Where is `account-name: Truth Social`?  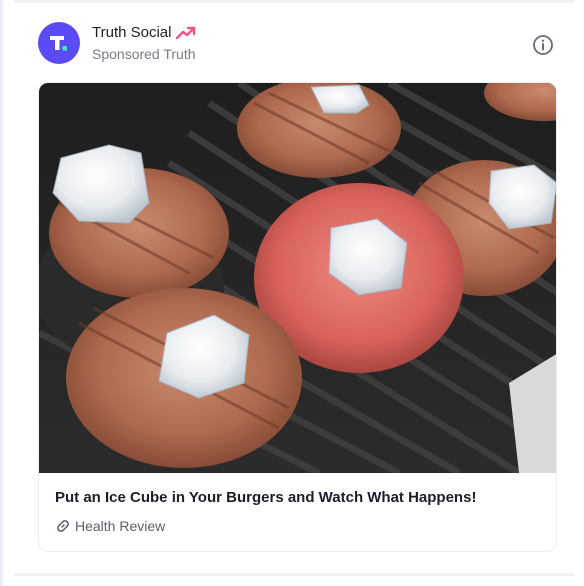
account-name: Truth Social is located at coordinates (131, 32).